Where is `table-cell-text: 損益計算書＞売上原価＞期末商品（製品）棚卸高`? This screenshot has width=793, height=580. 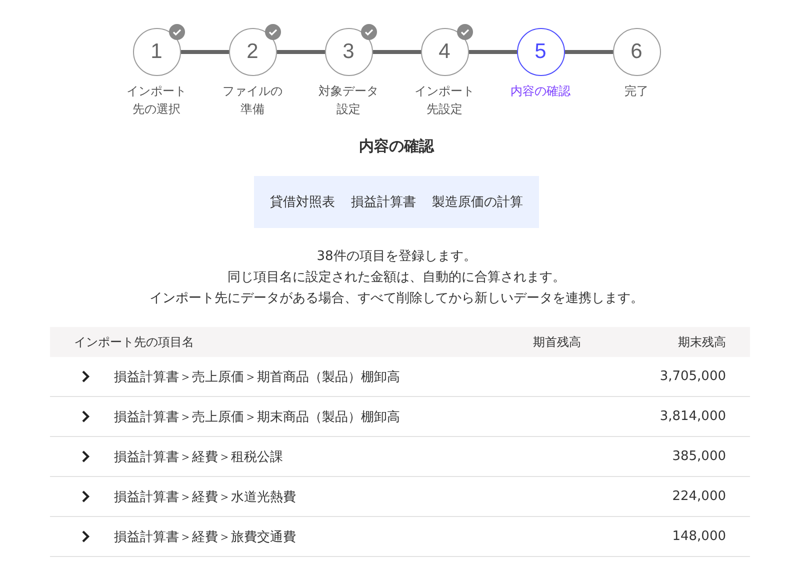 table-cell-text: 損益計算書＞売上原価＞期末商品（製品）棚卸高 is located at coordinates (257, 417).